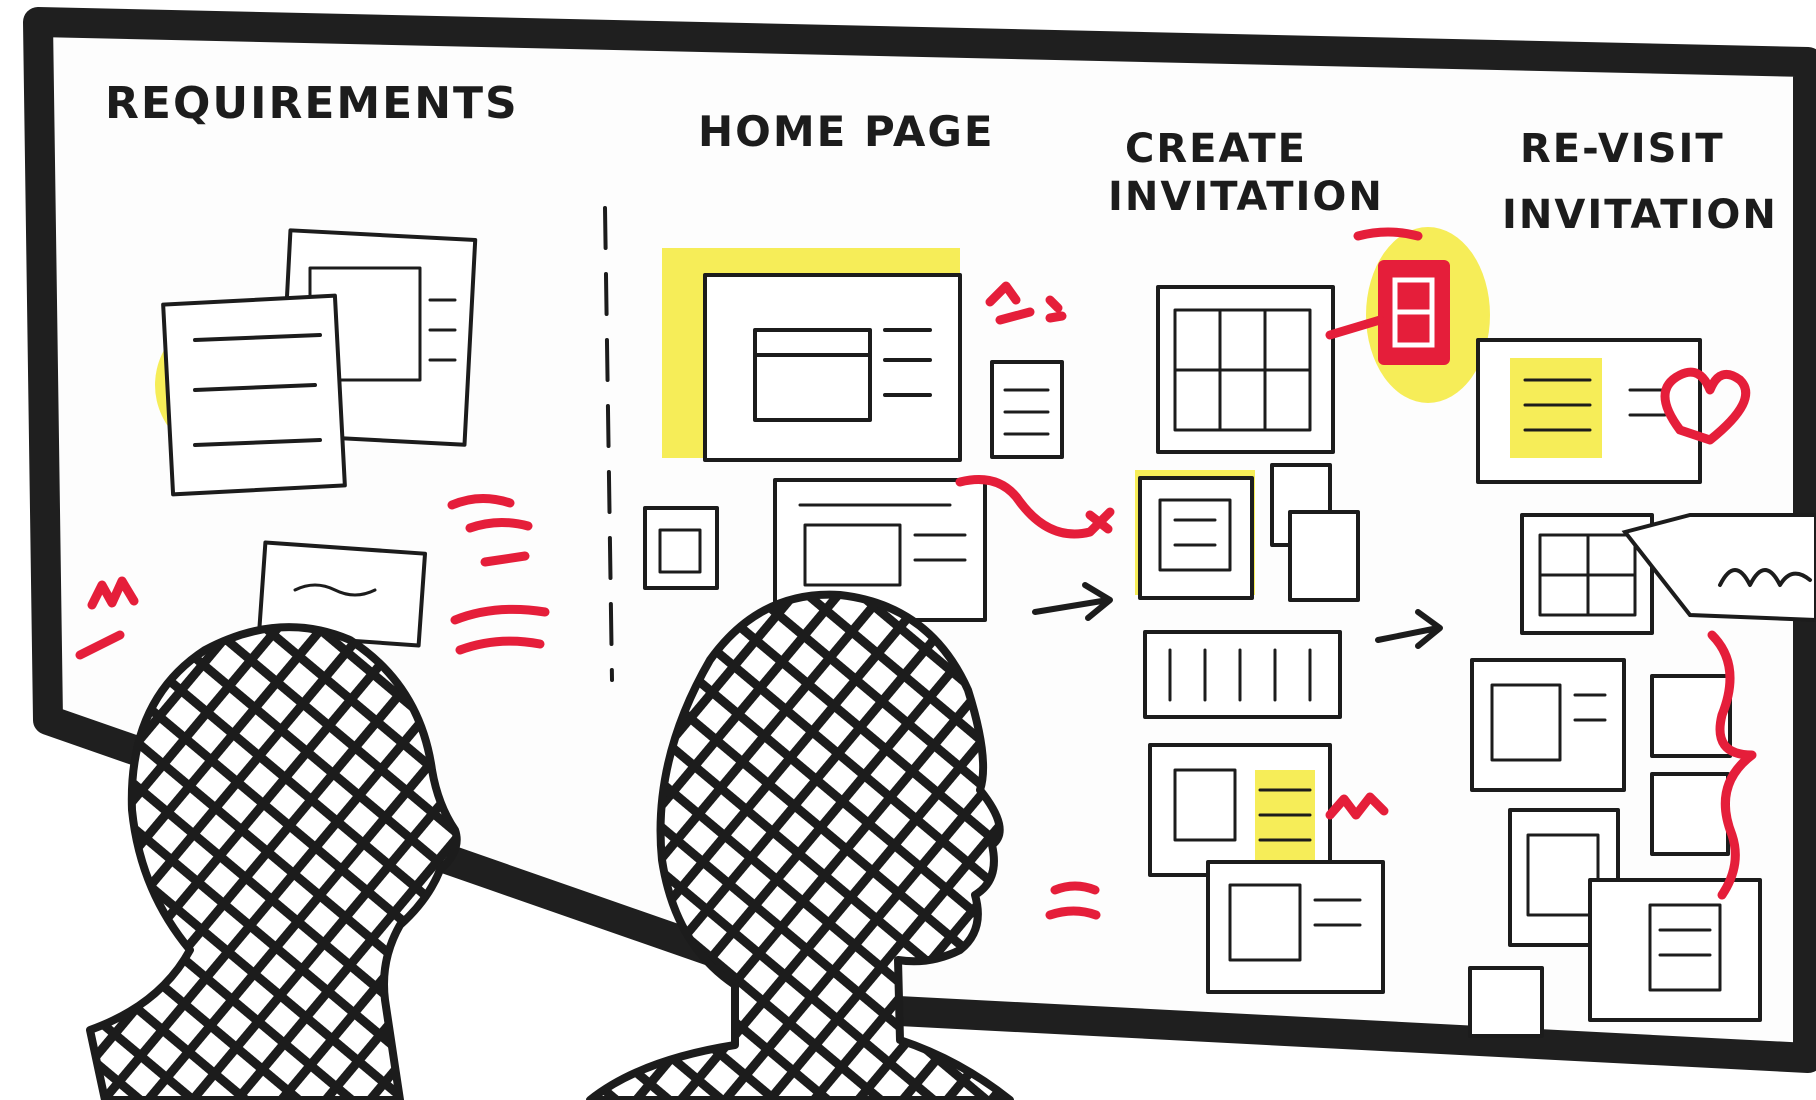 This screenshot has height=1100, width=1816. What do you see at coordinates (832, 367) in the screenshot?
I see `home-page-wireframe` at bounding box center [832, 367].